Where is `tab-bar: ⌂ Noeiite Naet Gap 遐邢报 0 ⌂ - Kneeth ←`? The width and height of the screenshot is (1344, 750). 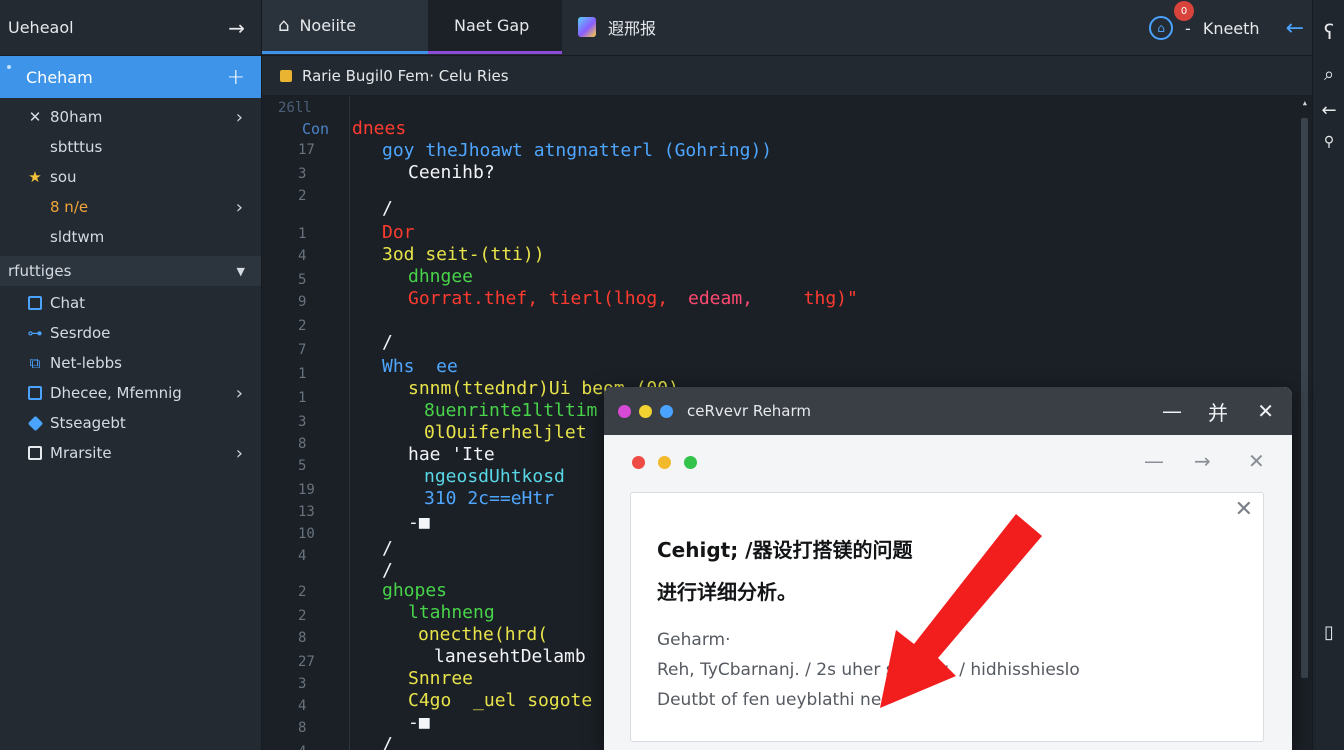
tab-bar: ⌂ Noeiite Naet Gap 遐邢报 0 ⌂ - Kneeth ← is located at coordinates (803, 28).